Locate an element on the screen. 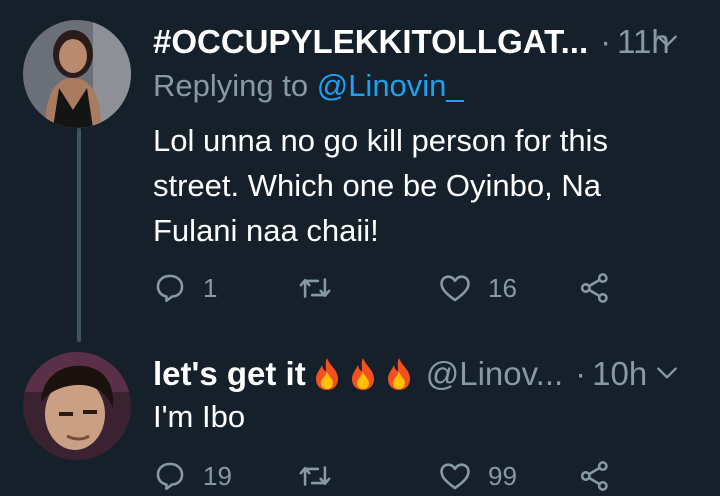 Image resolution: width=720 pixels, height=496 pixels. replying-to: Replying to @Linovin_ is located at coordinates (308, 86).